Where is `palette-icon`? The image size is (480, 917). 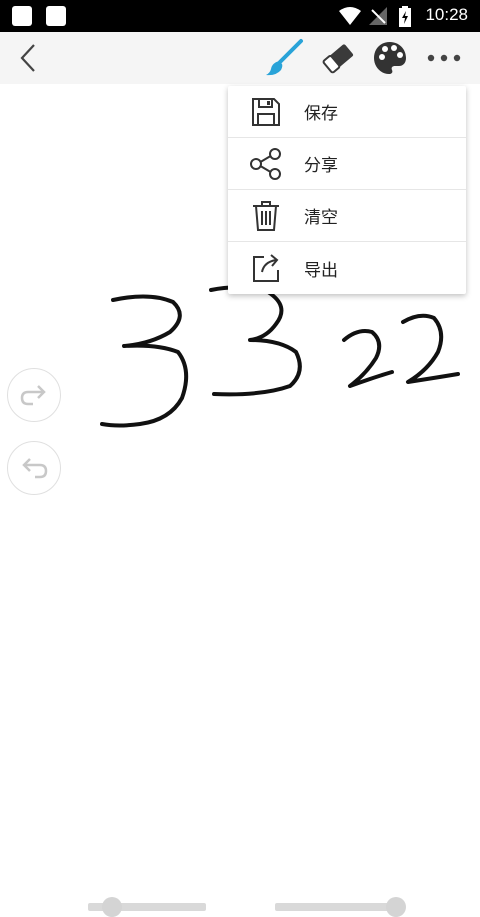
palette-icon is located at coordinates (390, 58).